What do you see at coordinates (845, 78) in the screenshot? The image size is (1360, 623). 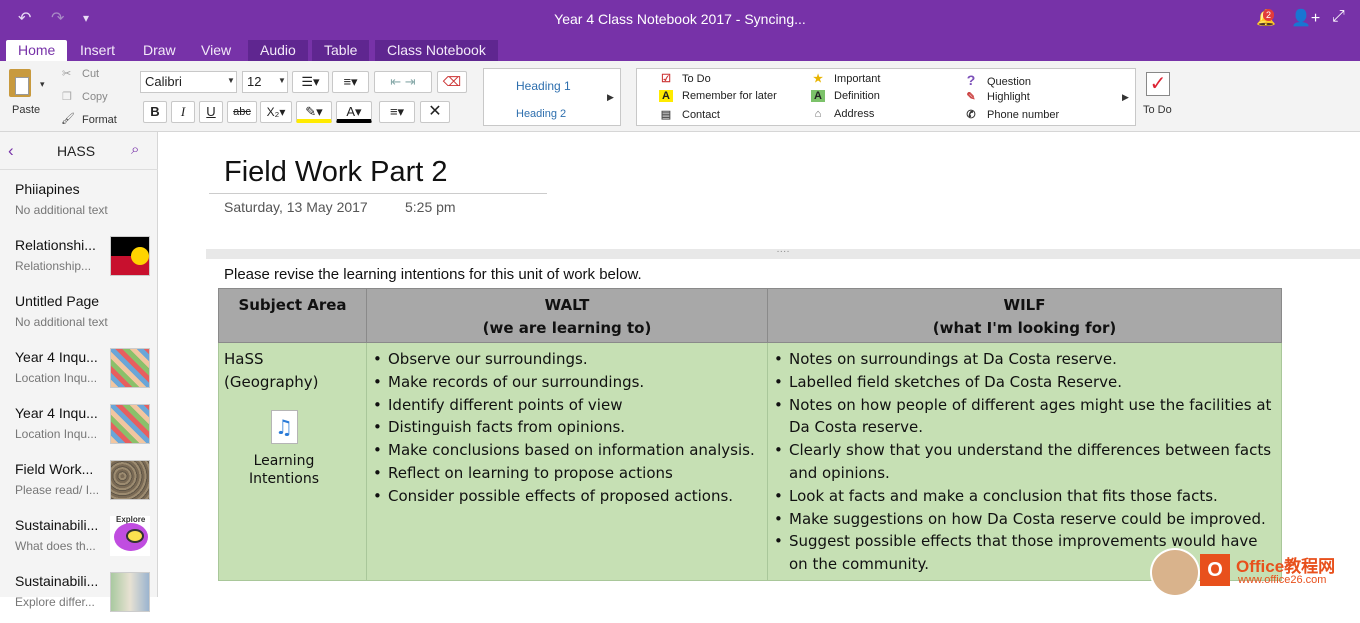 I see `tag-important: ★ Important` at bounding box center [845, 78].